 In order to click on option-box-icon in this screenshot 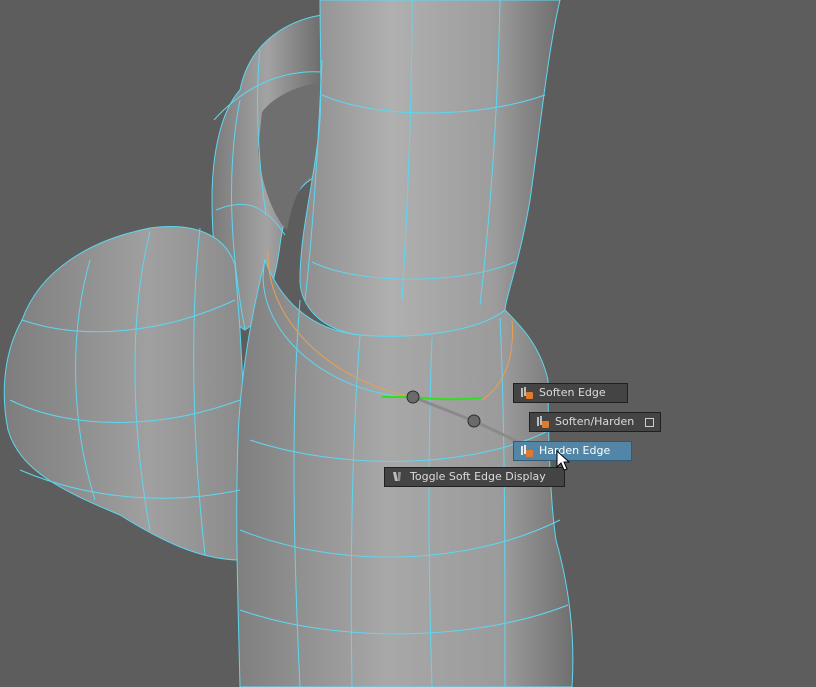, I will do `click(649, 422)`.